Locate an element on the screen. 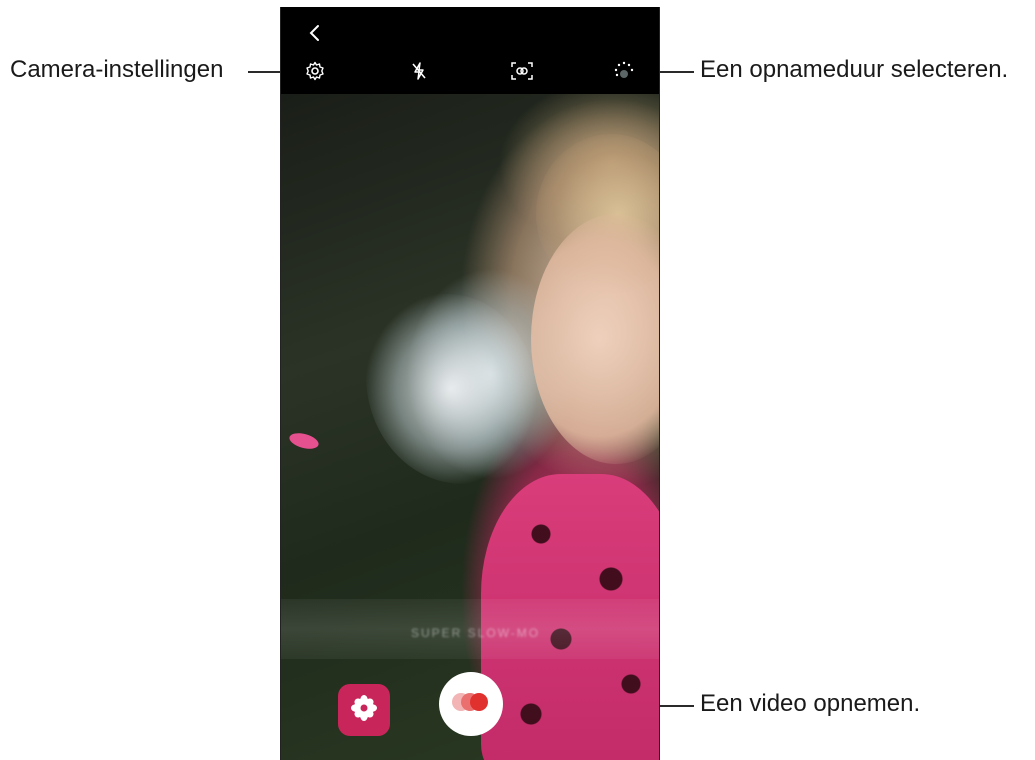 The width and height of the screenshot is (1035, 760). auto-detect-icon is located at coordinates (522, 71).